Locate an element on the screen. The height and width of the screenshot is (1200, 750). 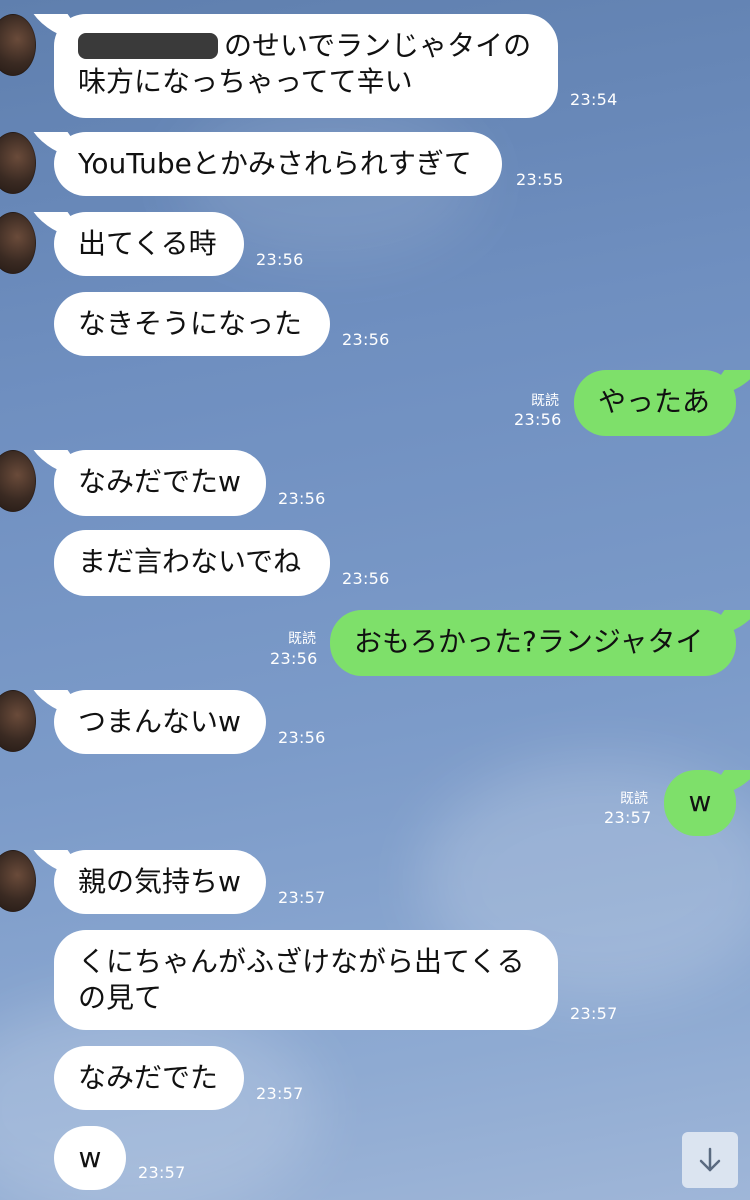
incoming-message-bubble: のせいでランじゃタイの 味方になっちゃってて辛い is located at coordinates (306, 66).